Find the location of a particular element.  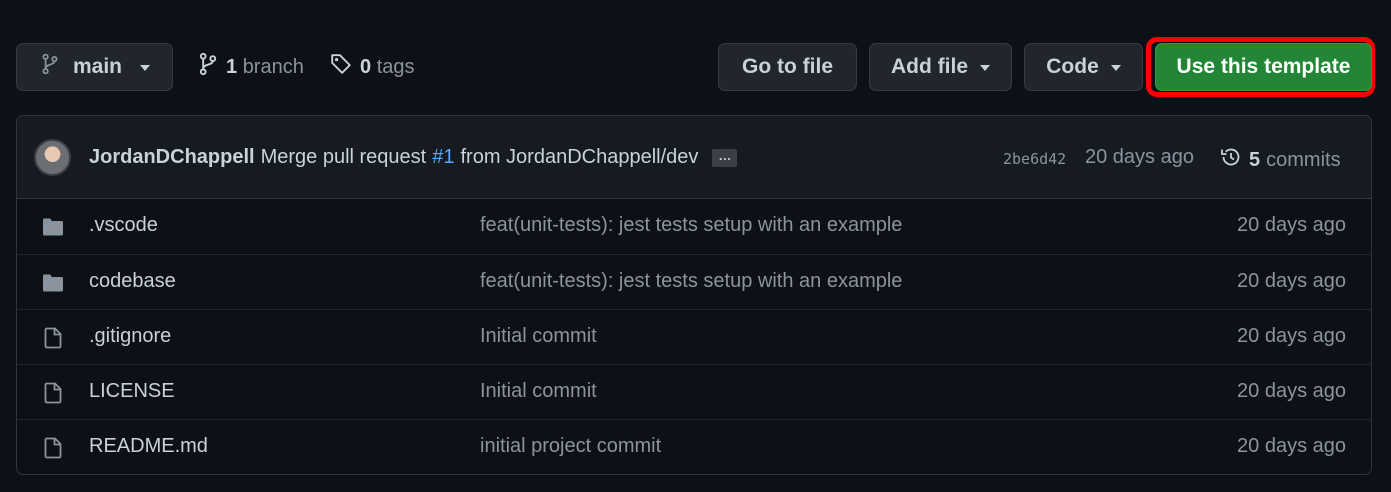

commit-sha-link: 2be6d42 is located at coordinates (1034, 159).